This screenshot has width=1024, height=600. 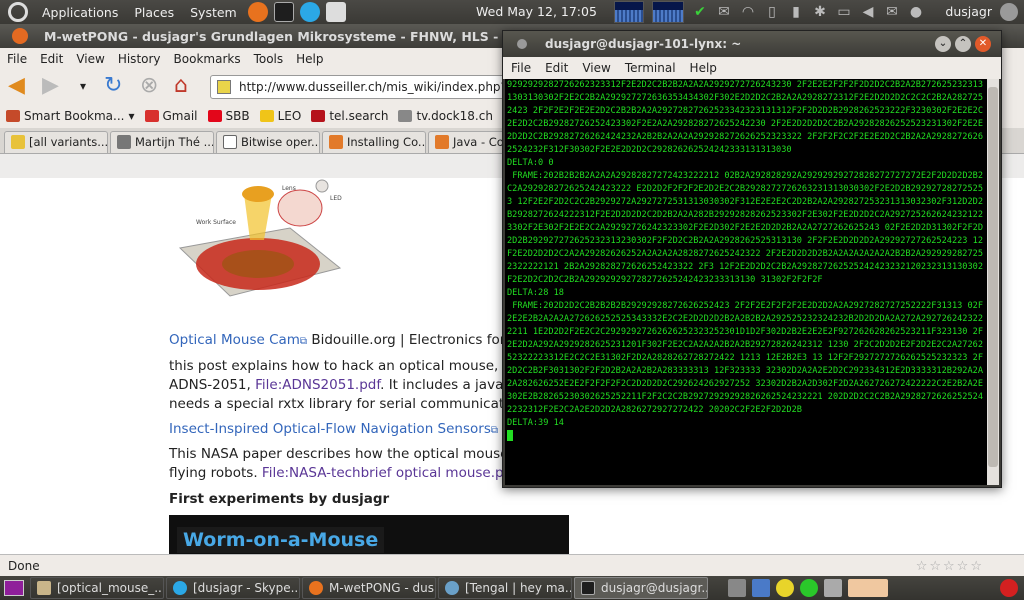 What do you see at coordinates (596, 68) in the screenshot?
I see `terminal-menu-view: View` at bounding box center [596, 68].